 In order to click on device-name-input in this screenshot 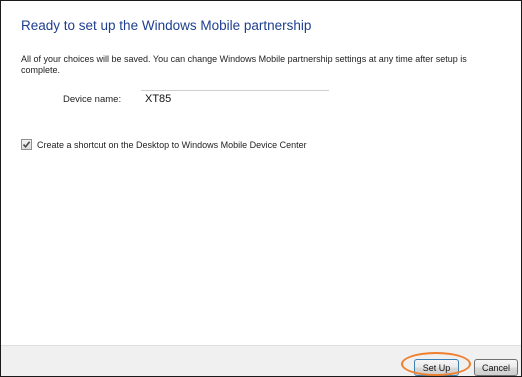, I will do `click(235, 98)`.